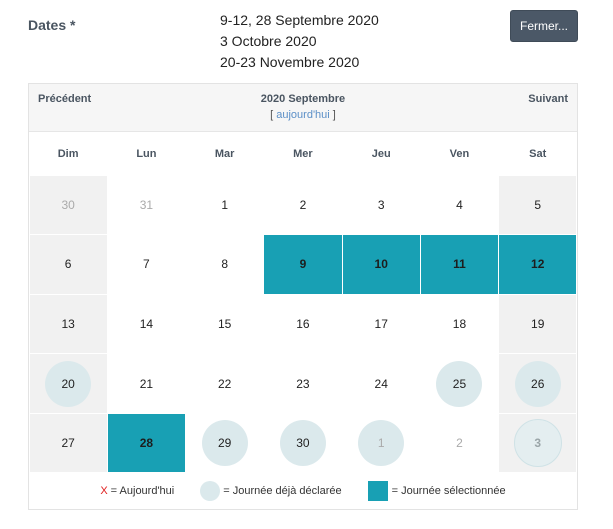  I want to click on calendar-week-row: 20 21 22 23 24 25 26, so click(303, 384).